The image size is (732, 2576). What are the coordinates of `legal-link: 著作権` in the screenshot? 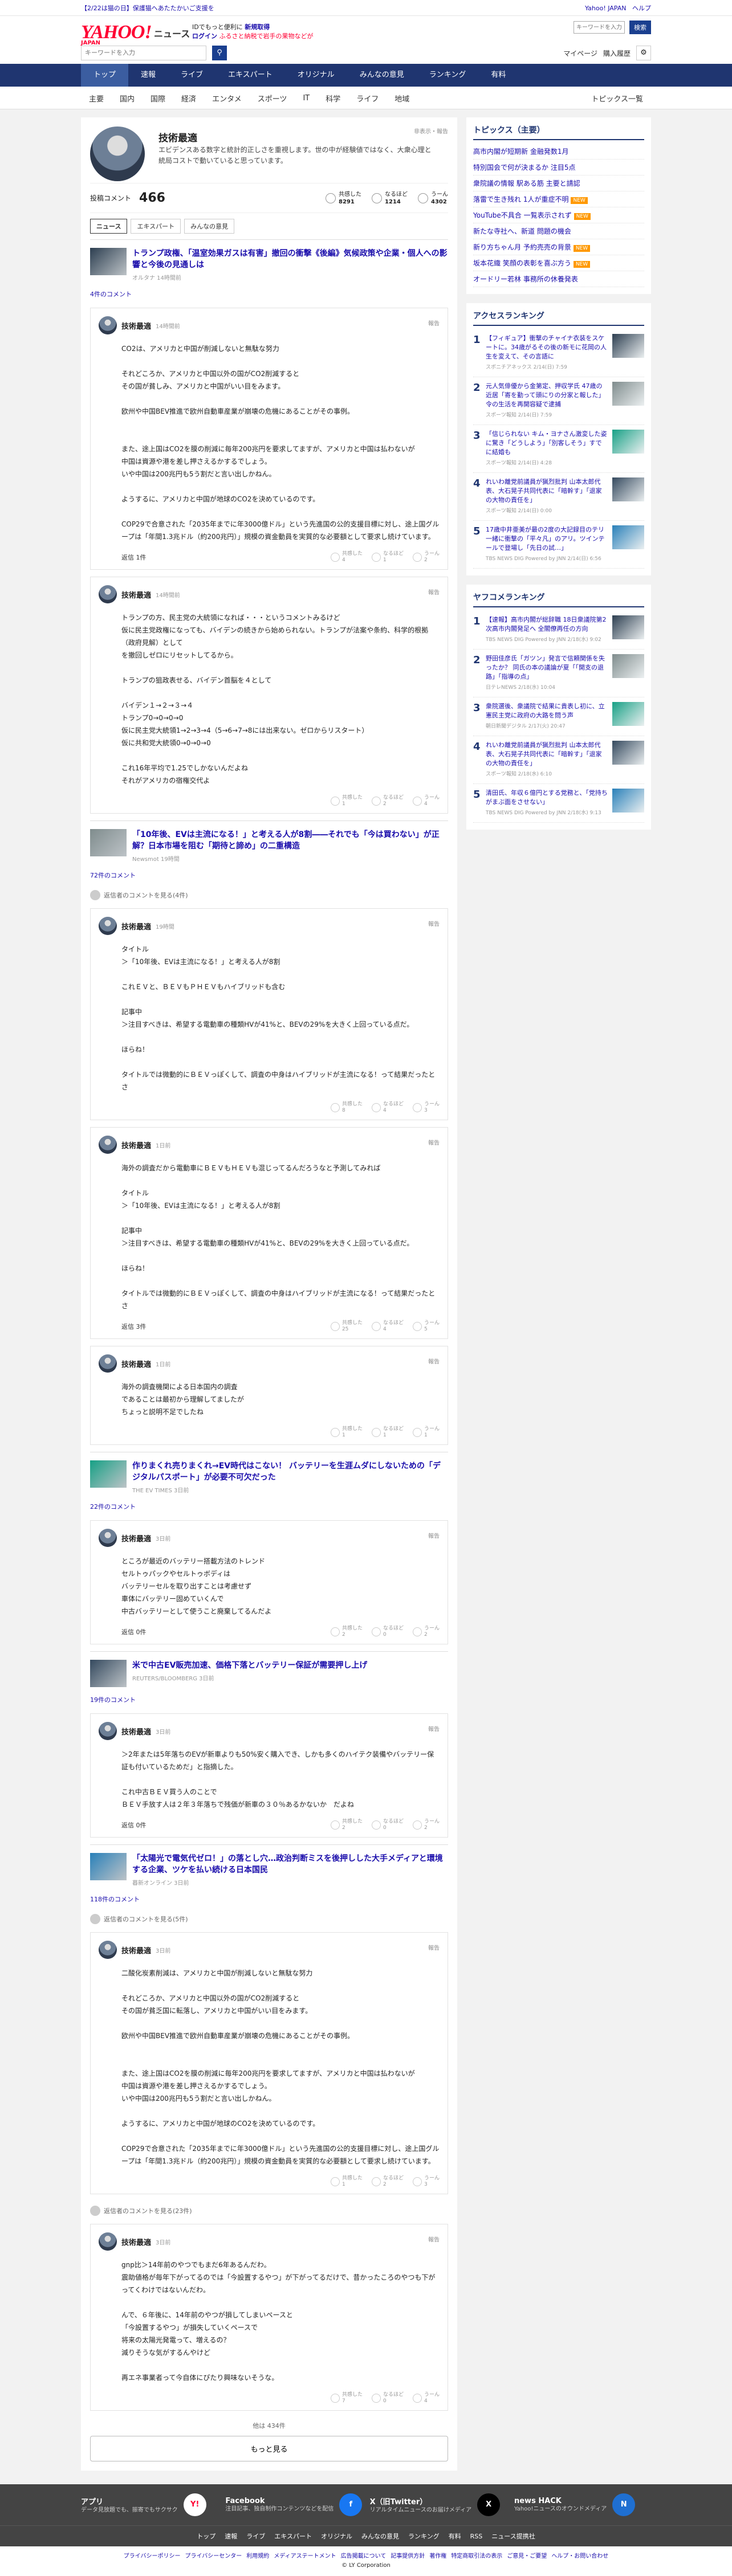 It's located at (437, 2556).